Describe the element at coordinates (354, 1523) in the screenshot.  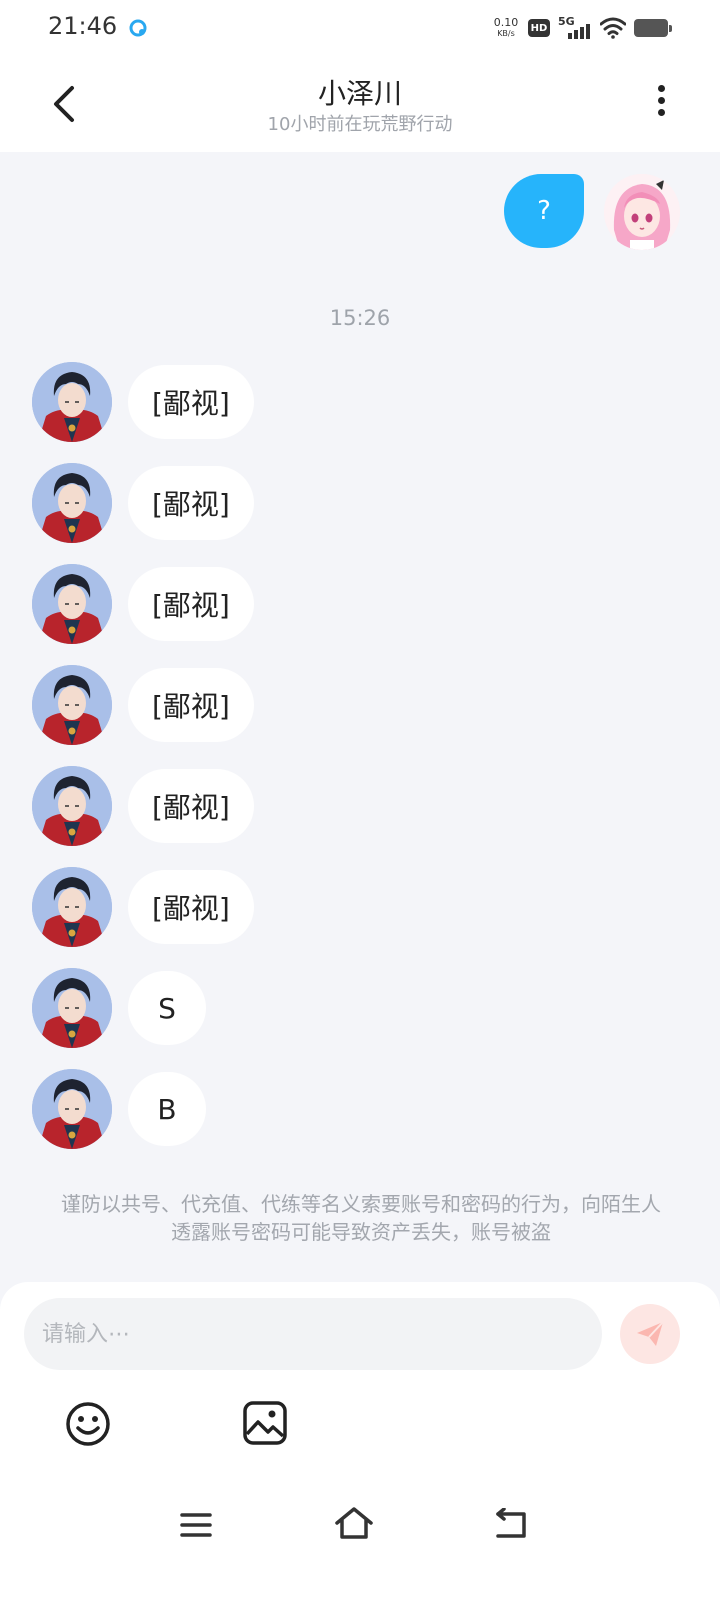
I see `home-icon` at that location.